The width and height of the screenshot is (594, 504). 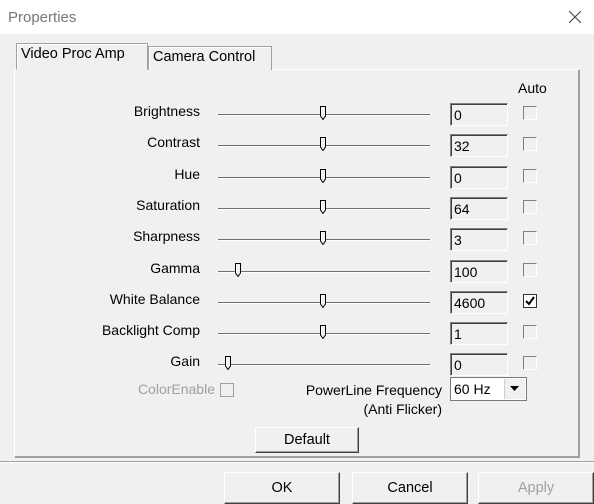 What do you see at coordinates (175, 268) in the screenshot?
I see `gamma-label: Gamma` at bounding box center [175, 268].